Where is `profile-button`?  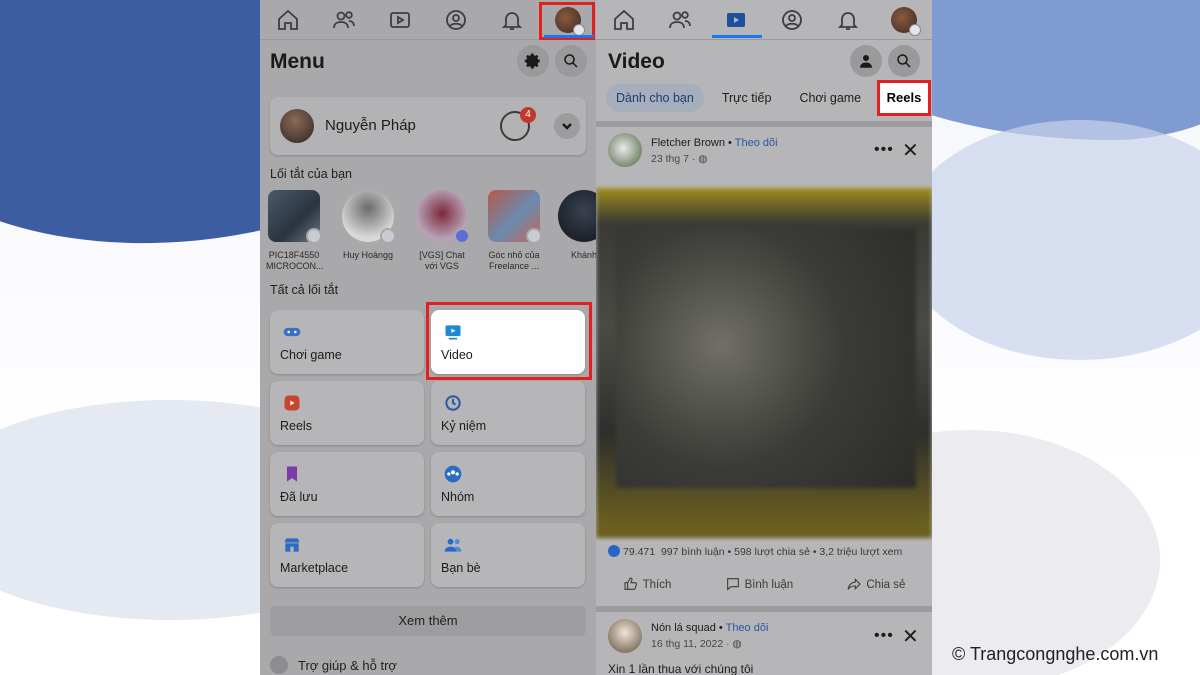
profile-button is located at coordinates (866, 61).